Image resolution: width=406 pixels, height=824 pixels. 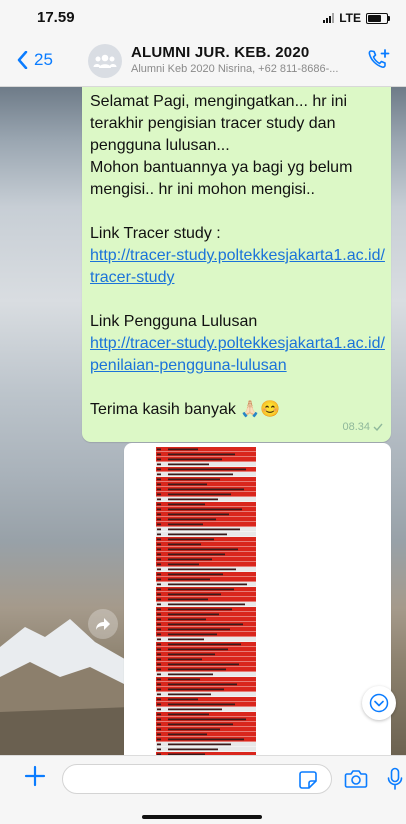 What do you see at coordinates (379, 61) in the screenshot?
I see `add-call-button` at bounding box center [379, 61].